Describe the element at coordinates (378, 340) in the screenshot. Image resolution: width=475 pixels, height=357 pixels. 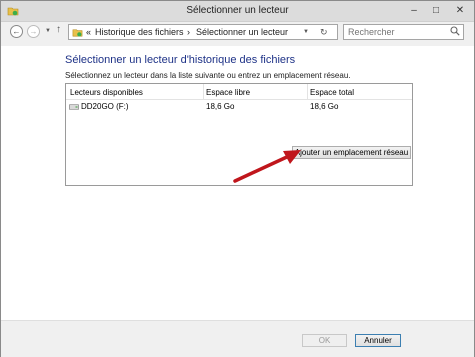
I see `cancel-button: Annuler` at that location.